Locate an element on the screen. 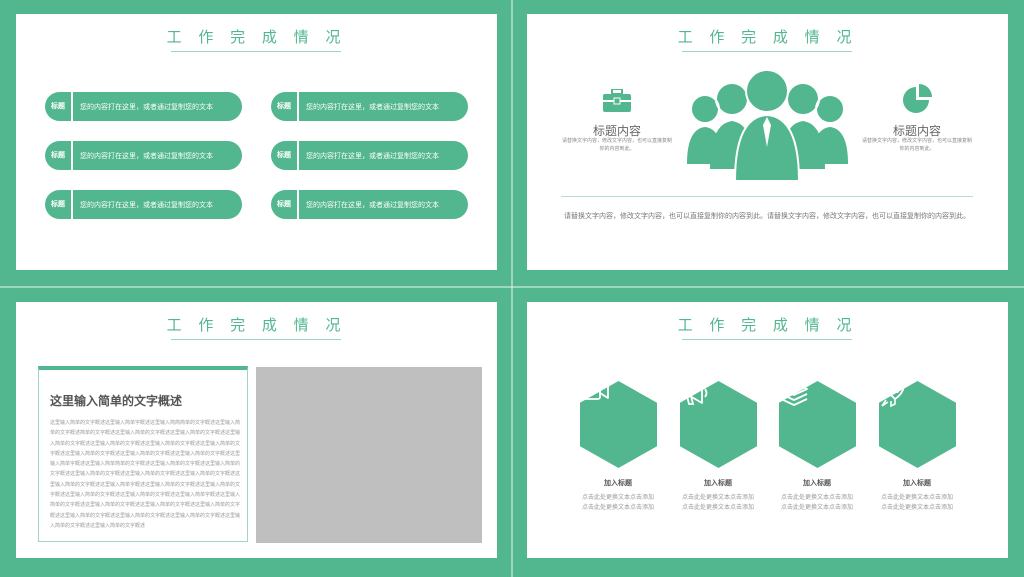 This screenshot has height=577, width=1024. slide-divider-horizontal is located at coordinates (512, 287).